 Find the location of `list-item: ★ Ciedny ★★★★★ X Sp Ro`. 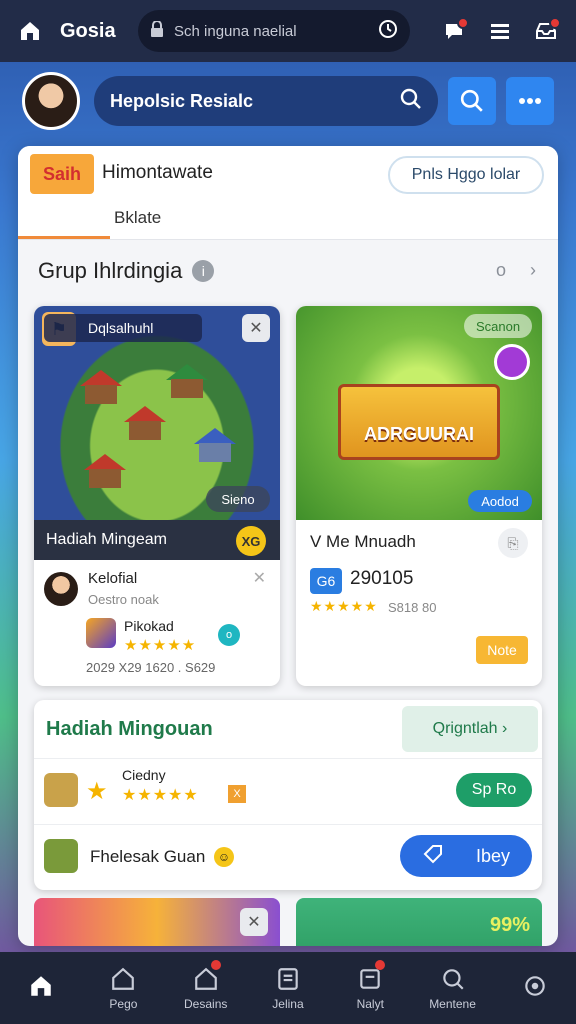

list-item: ★ Ciedny ★★★★★ X Sp Ro is located at coordinates (288, 791).